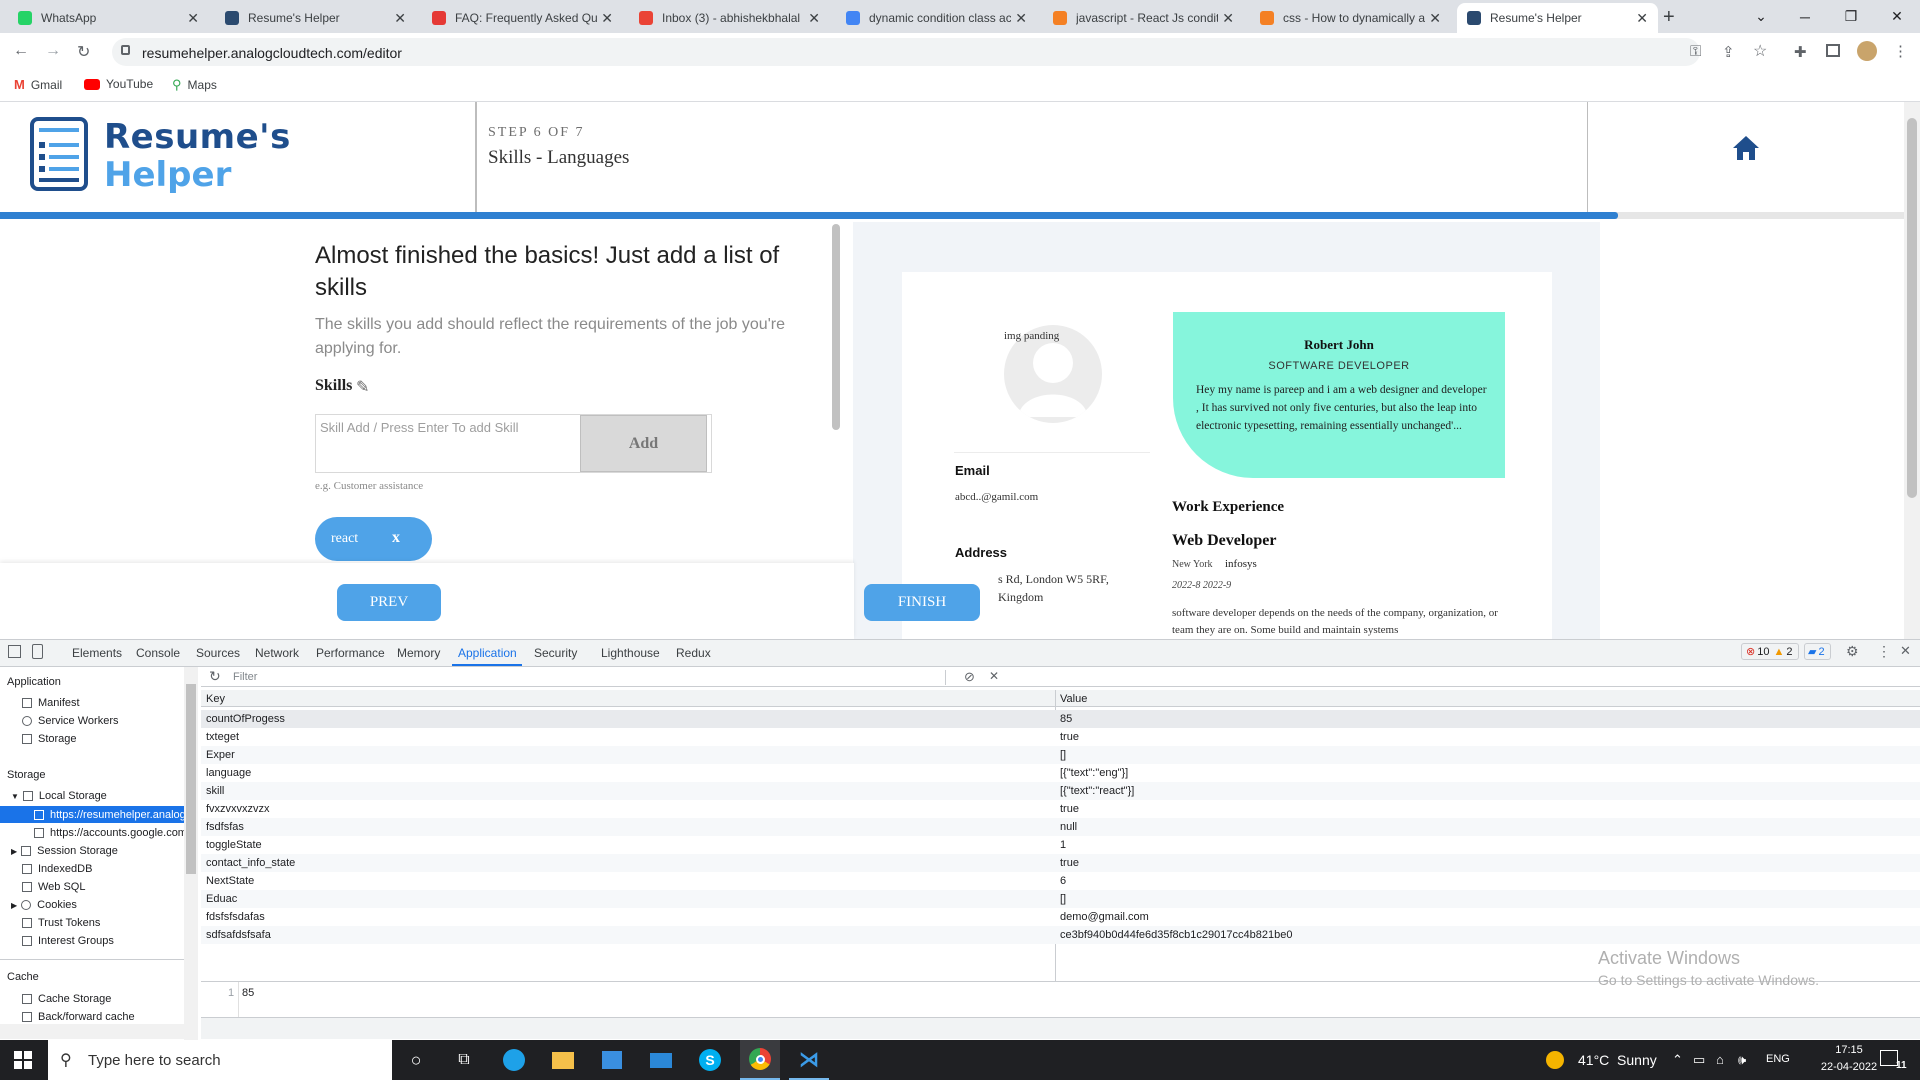 This screenshot has width=1920, height=1080. I want to click on sidebar-item-bfcache: Back/forward cache, so click(78, 1017).